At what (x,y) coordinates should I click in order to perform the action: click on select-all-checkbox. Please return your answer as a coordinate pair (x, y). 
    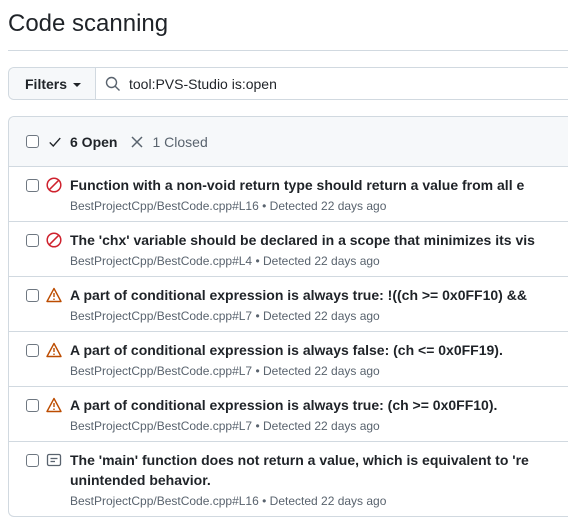
    Looking at the image, I should click on (32, 141).